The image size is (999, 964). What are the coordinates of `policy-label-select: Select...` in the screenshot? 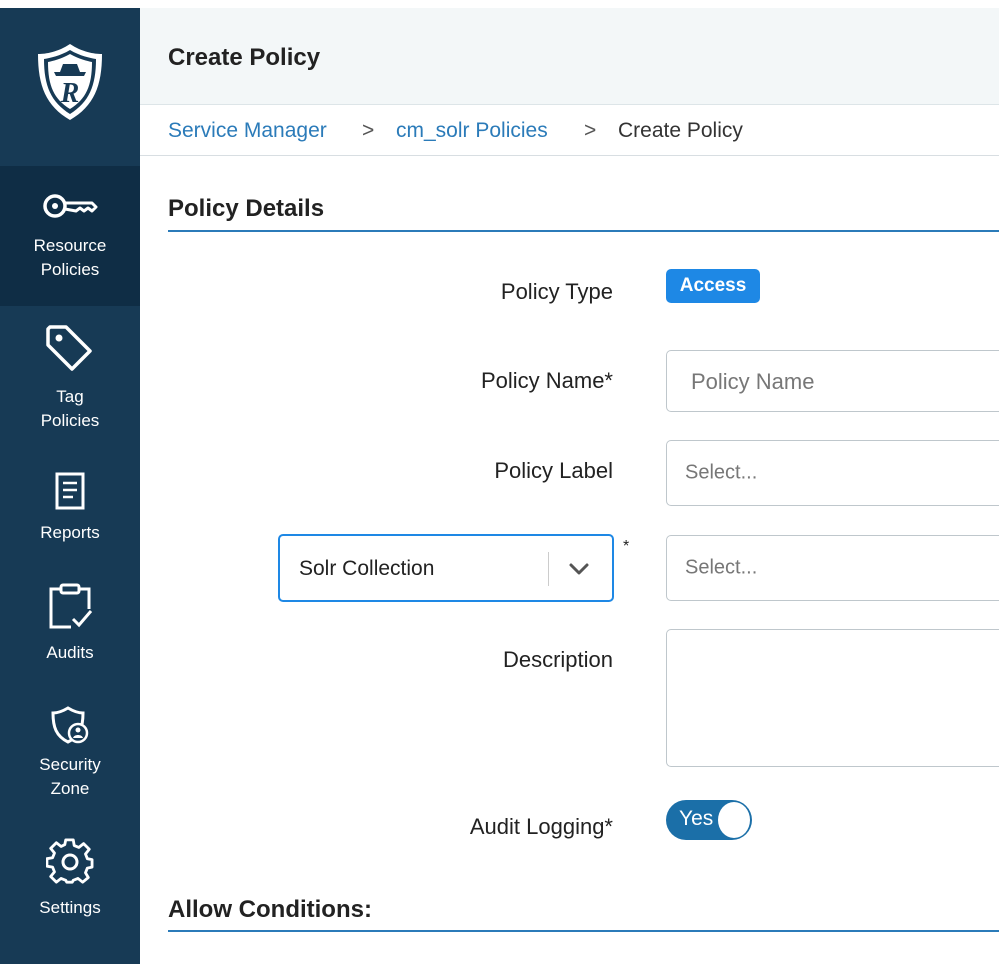 It's located at (832, 473).